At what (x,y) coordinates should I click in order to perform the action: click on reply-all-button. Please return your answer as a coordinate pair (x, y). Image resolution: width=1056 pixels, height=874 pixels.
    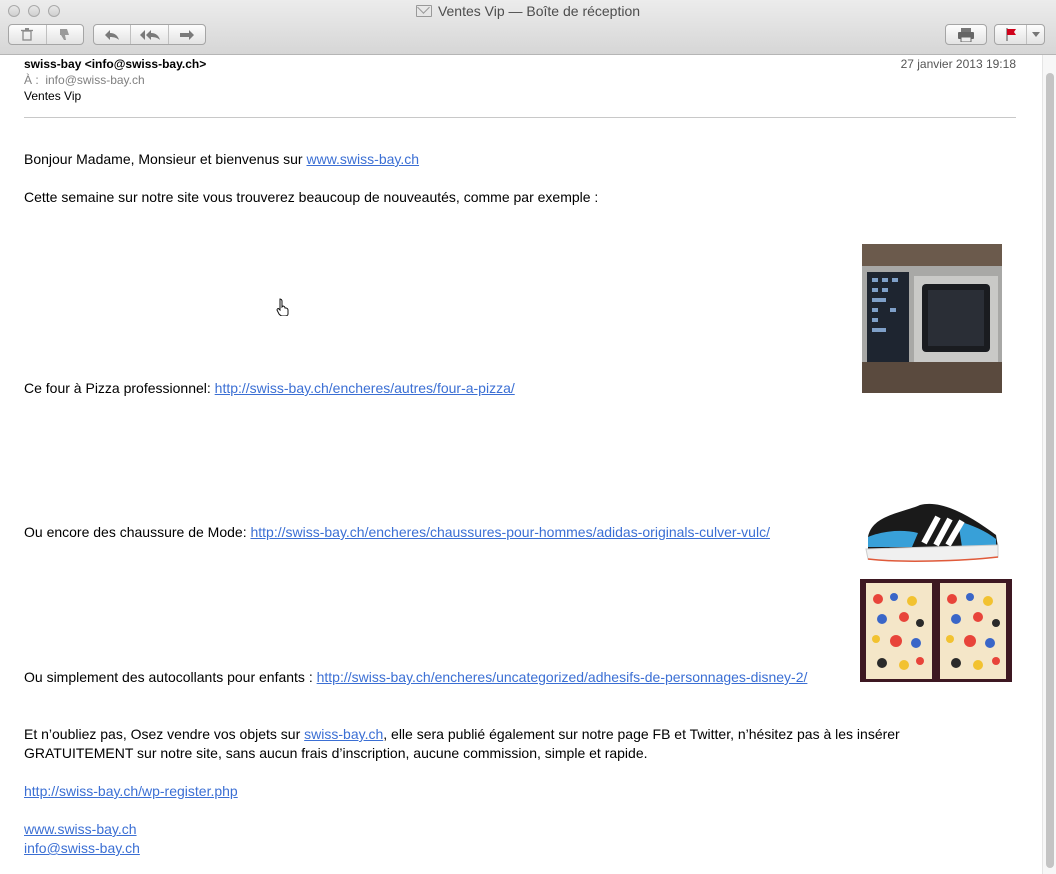
    Looking at the image, I should click on (150, 34).